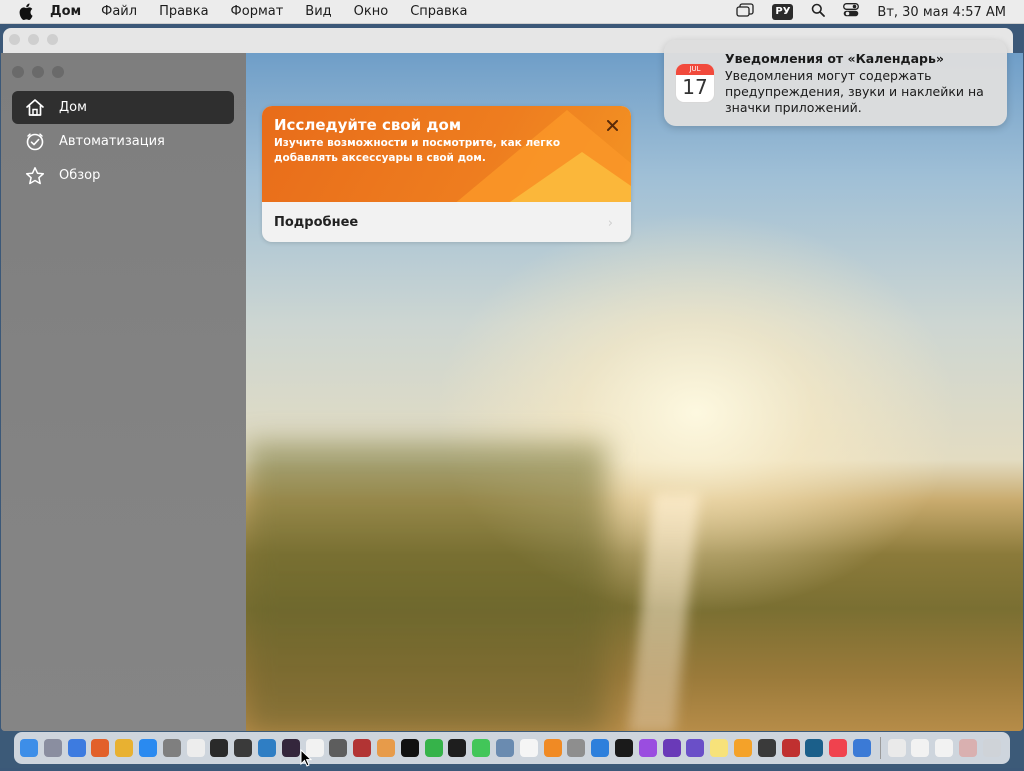  What do you see at coordinates (219, 748) in the screenshot?
I see `dock-terminal-icon` at bounding box center [219, 748].